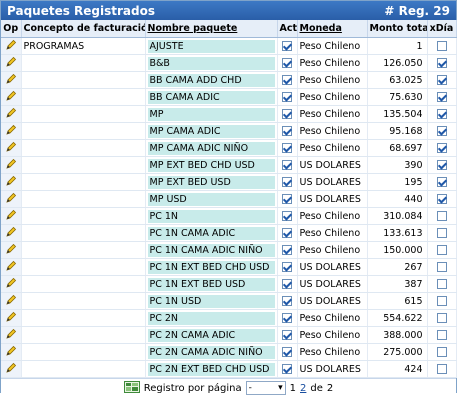 This screenshot has height=397, width=457. What do you see at coordinates (131, 388) in the screenshot?
I see `excel-export-icon` at bounding box center [131, 388].